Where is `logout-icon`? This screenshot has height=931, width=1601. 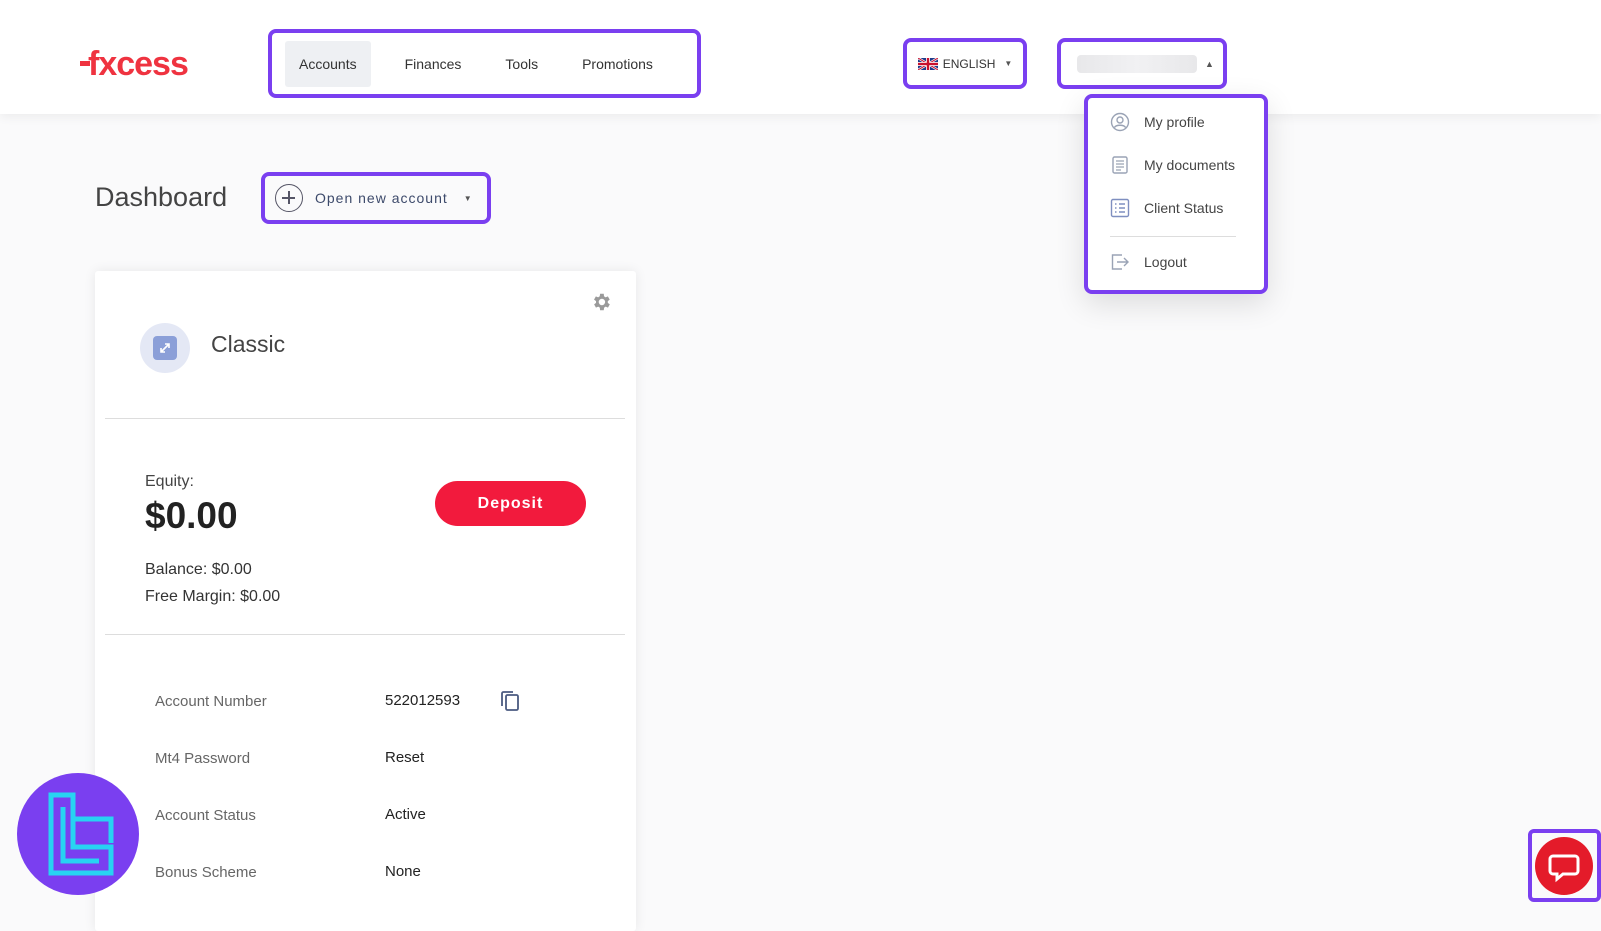
logout-icon is located at coordinates (1120, 262).